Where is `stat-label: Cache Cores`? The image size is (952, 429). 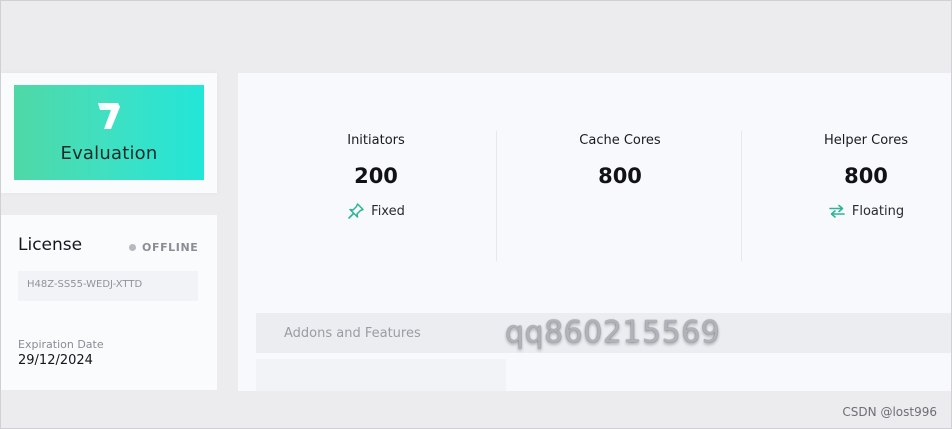
stat-label: Cache Cores is located at coordinates (620, 140).